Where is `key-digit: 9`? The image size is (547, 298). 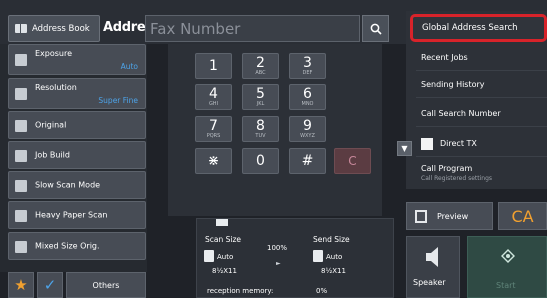 key-digit: 9 is located at coordinates (307, 126).